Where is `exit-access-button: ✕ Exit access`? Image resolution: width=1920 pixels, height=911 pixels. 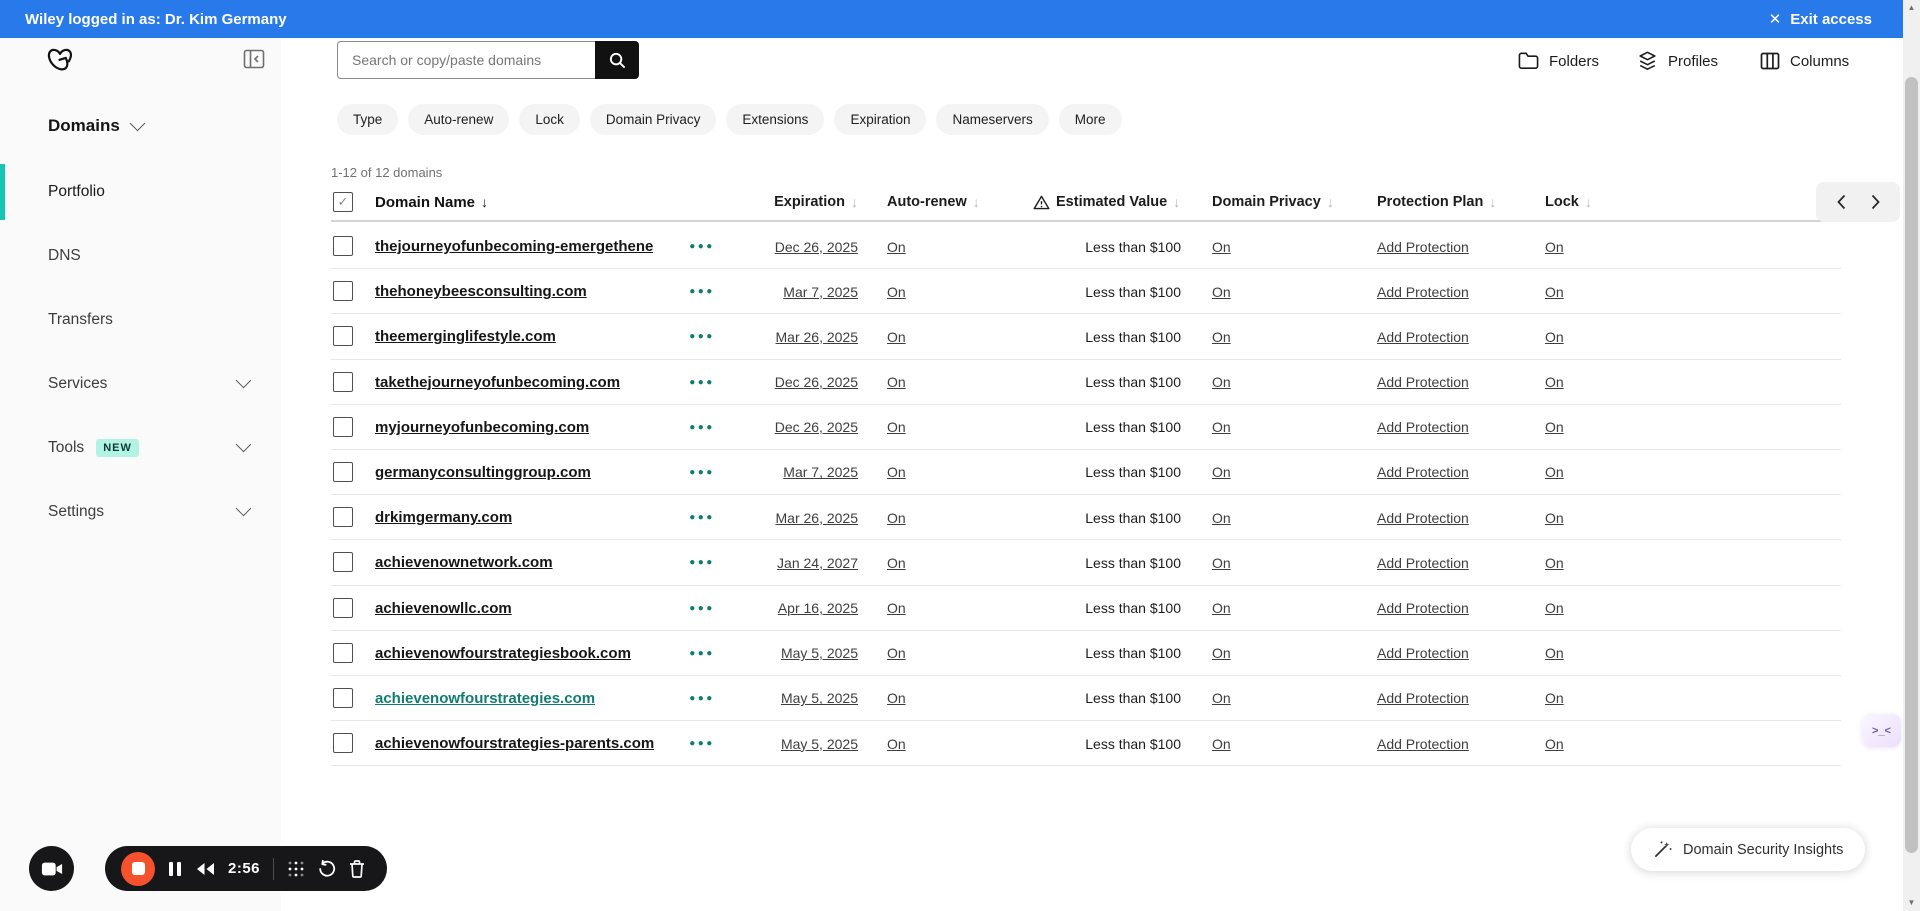
exit-access-button: ✕ Exit access is located at coordinates (1844, 19).